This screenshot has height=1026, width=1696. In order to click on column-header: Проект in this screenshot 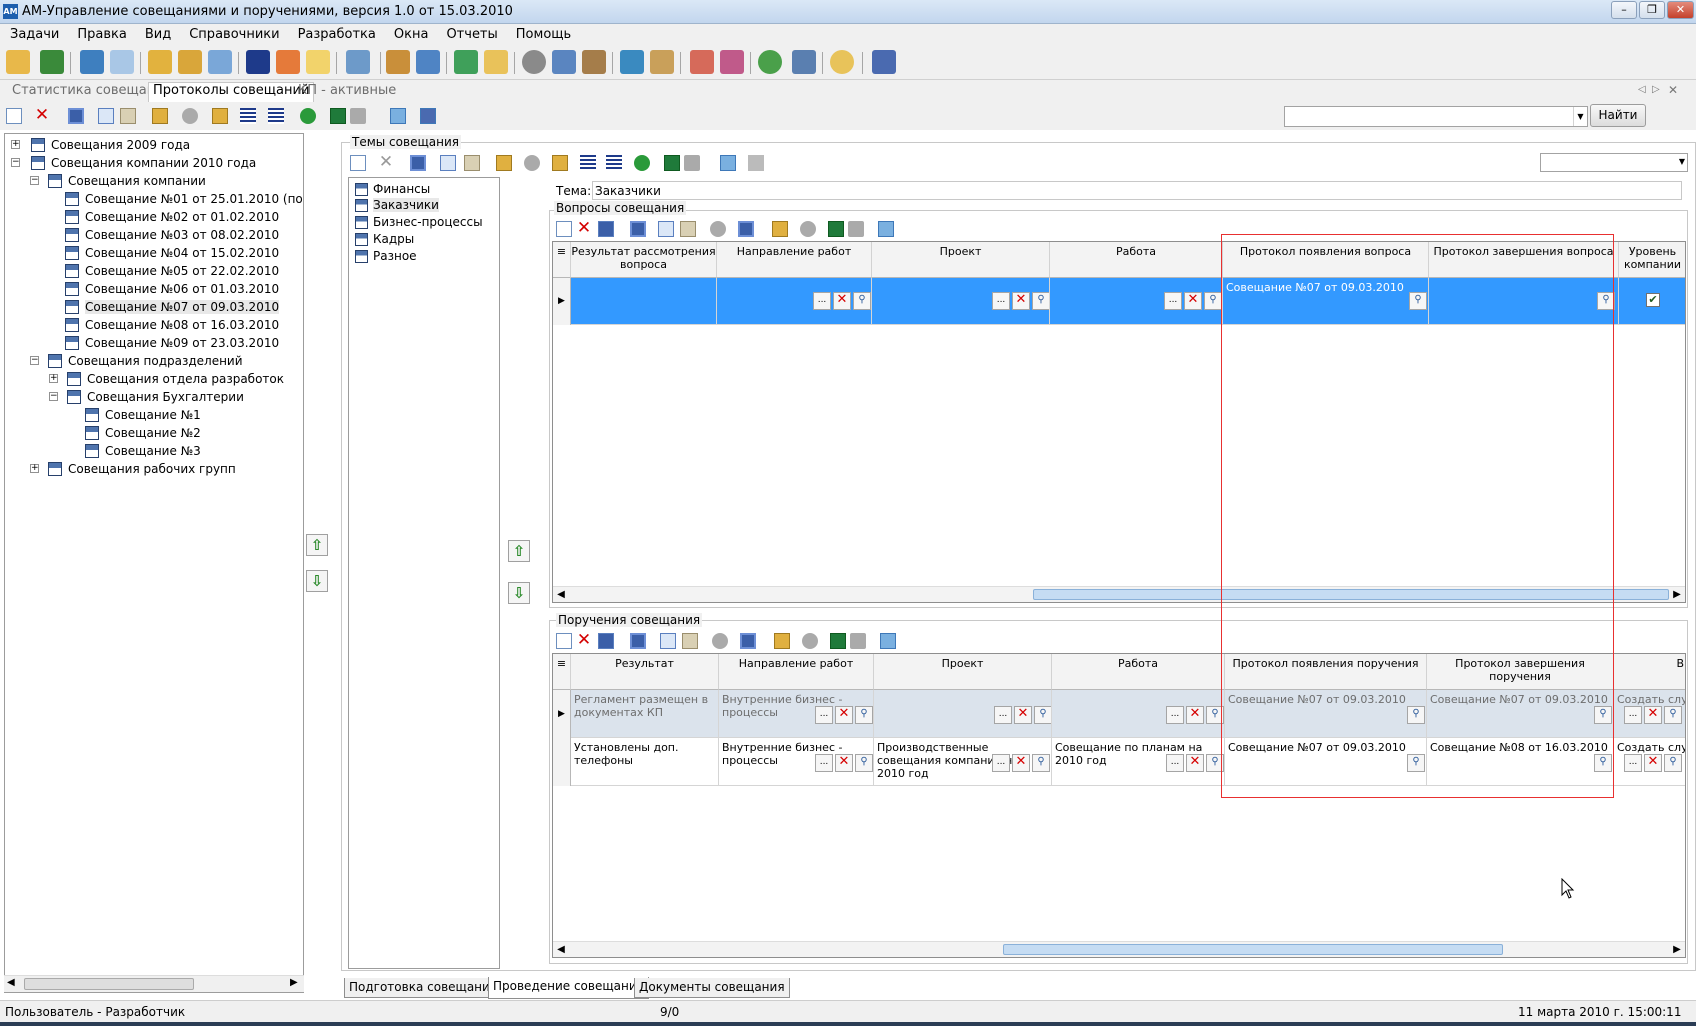, I will do `click(961, 260)`.